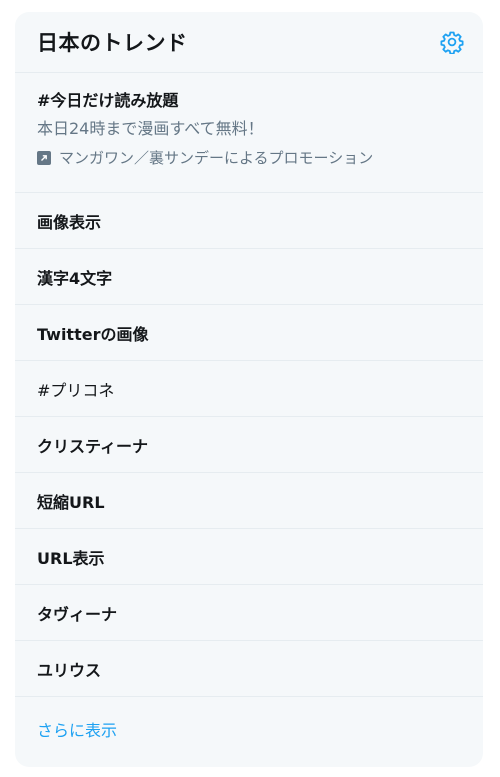 The image size is (500, 777). What do you see at coordinates (249, 613) in the screenshot?
I see `trend-item: タヴィーナ` at bounding box center [249, 613].